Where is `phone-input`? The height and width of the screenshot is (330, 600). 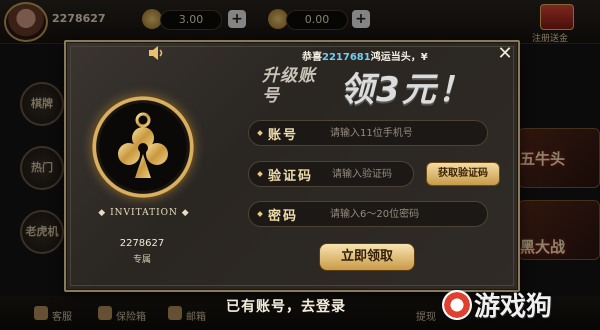
phone-input is located at coordinates (405, 133).